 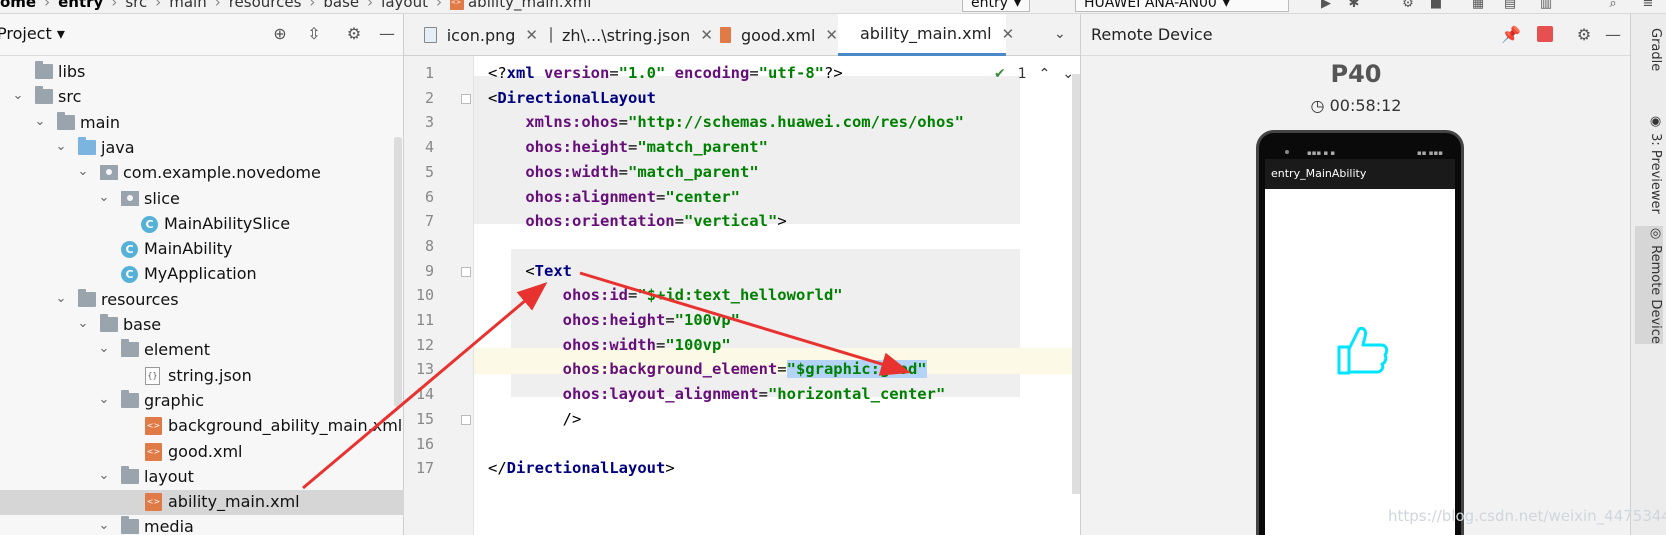 What do you see at coordinates (202, 274) in the screenshot?
I see `tree-item: C MyApplication` at bounding box center [202, 274].